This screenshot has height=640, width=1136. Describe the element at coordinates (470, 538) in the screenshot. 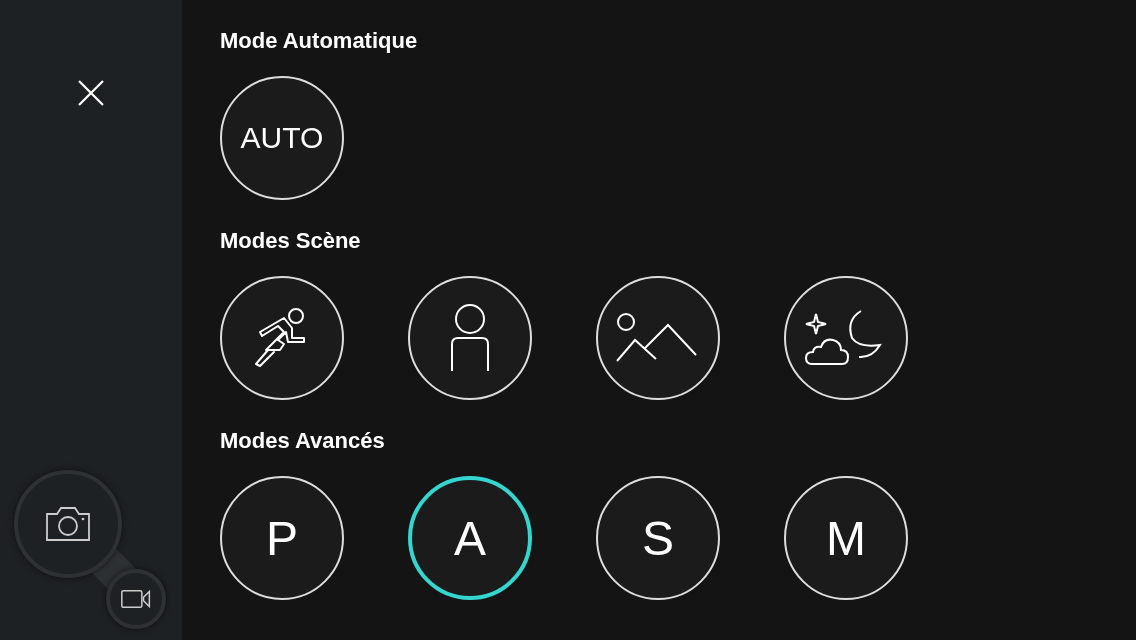

I see `mode-button: A` at that location.